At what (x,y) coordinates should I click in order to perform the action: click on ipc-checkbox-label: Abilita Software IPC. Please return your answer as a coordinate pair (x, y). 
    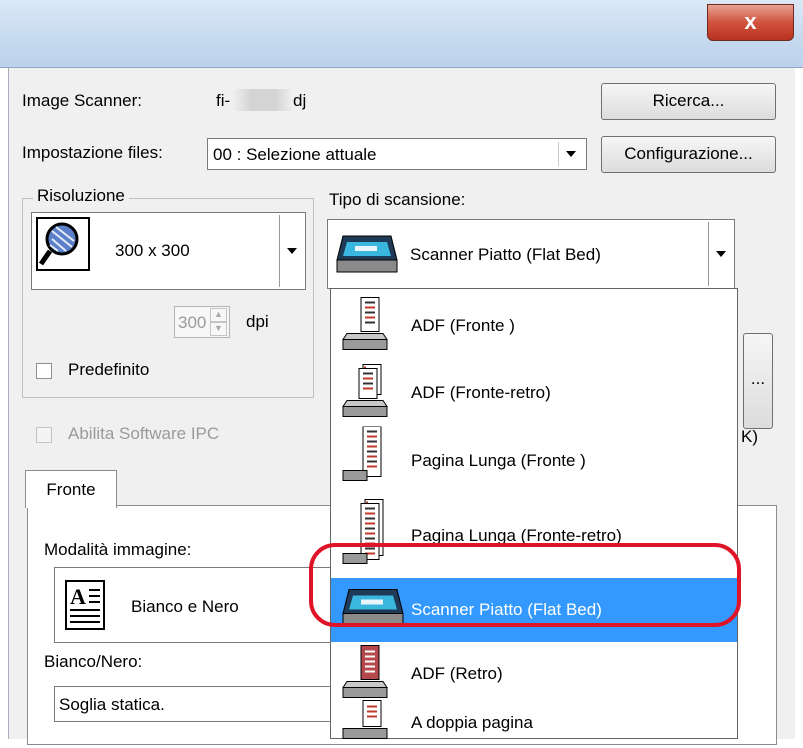
    Looking at the image, I should click on (144, 433).